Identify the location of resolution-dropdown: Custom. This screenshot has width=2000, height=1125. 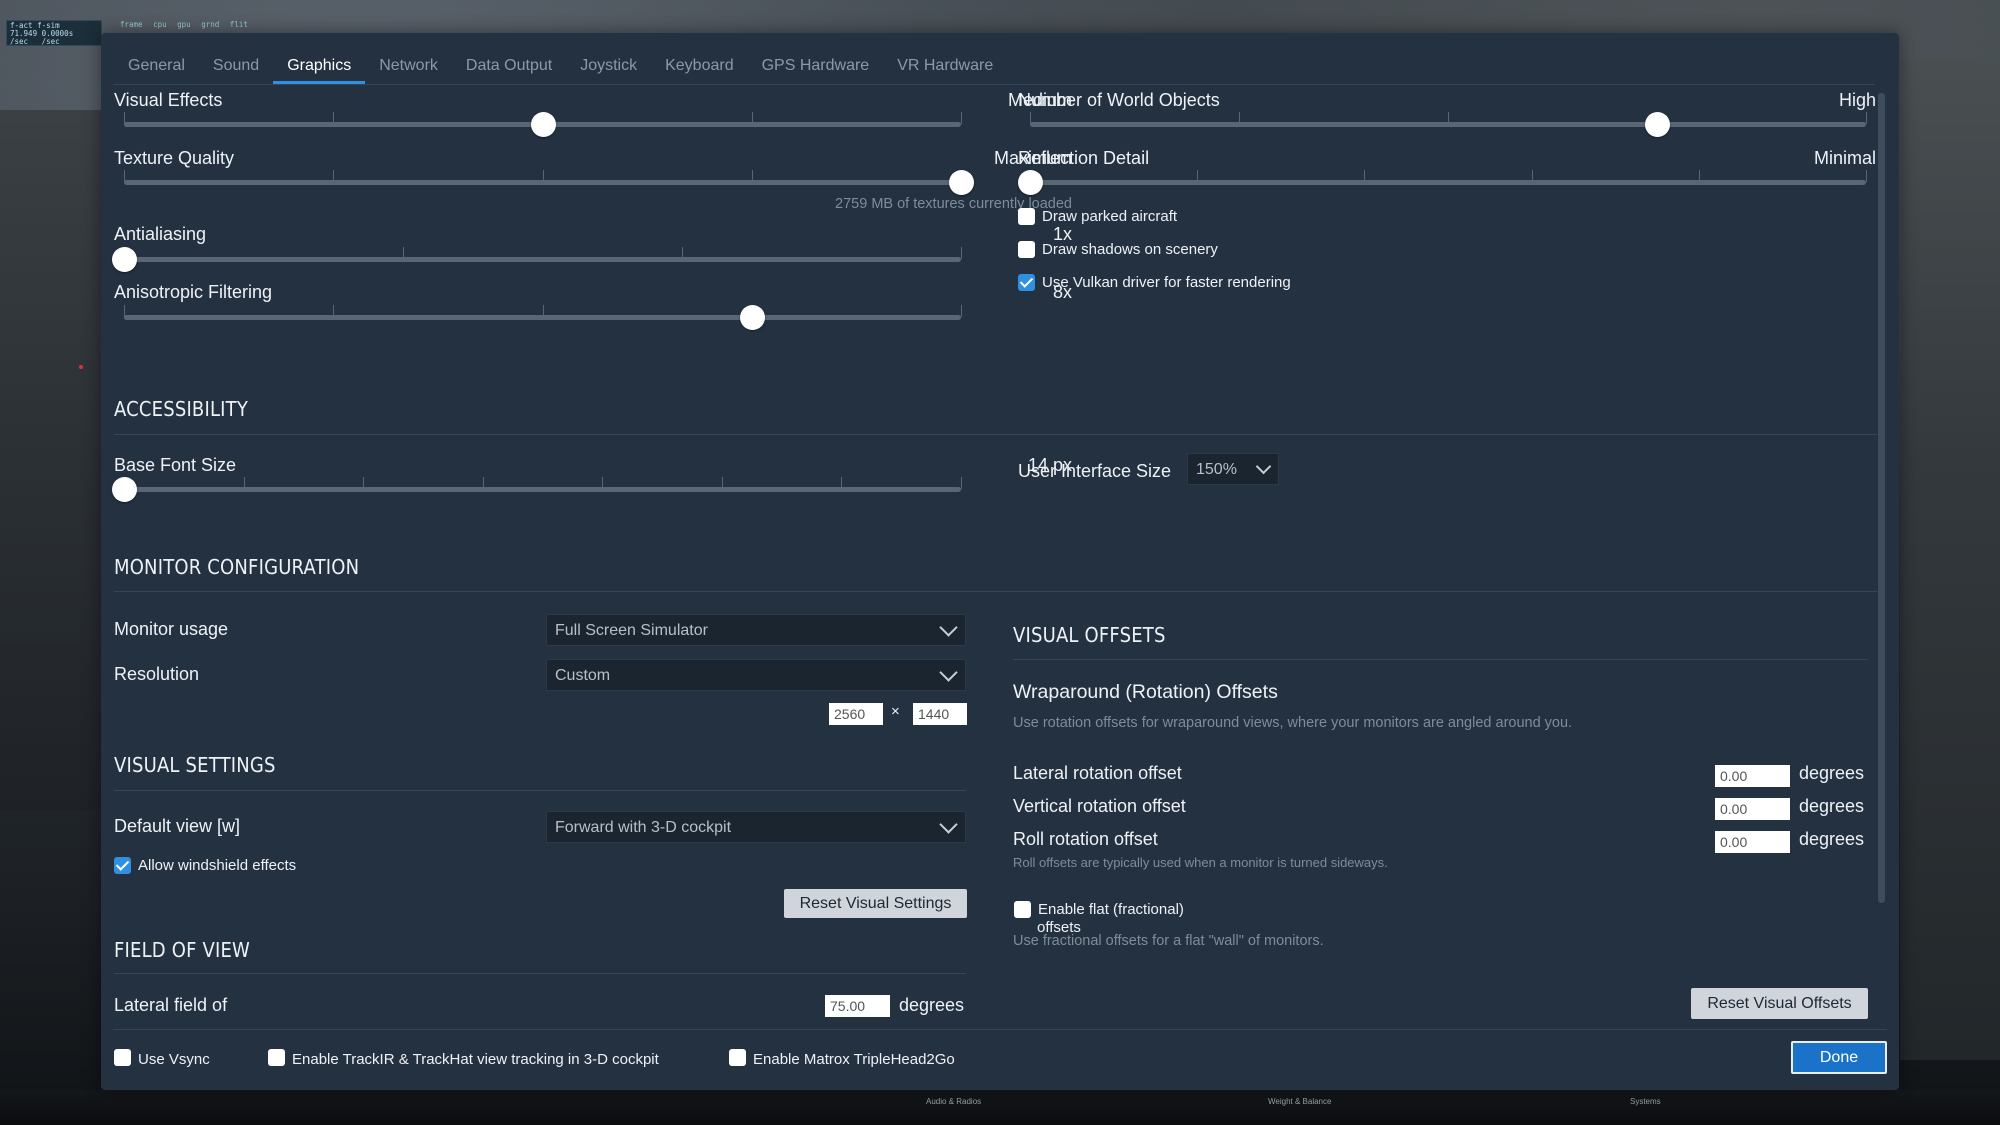
(756, 675).